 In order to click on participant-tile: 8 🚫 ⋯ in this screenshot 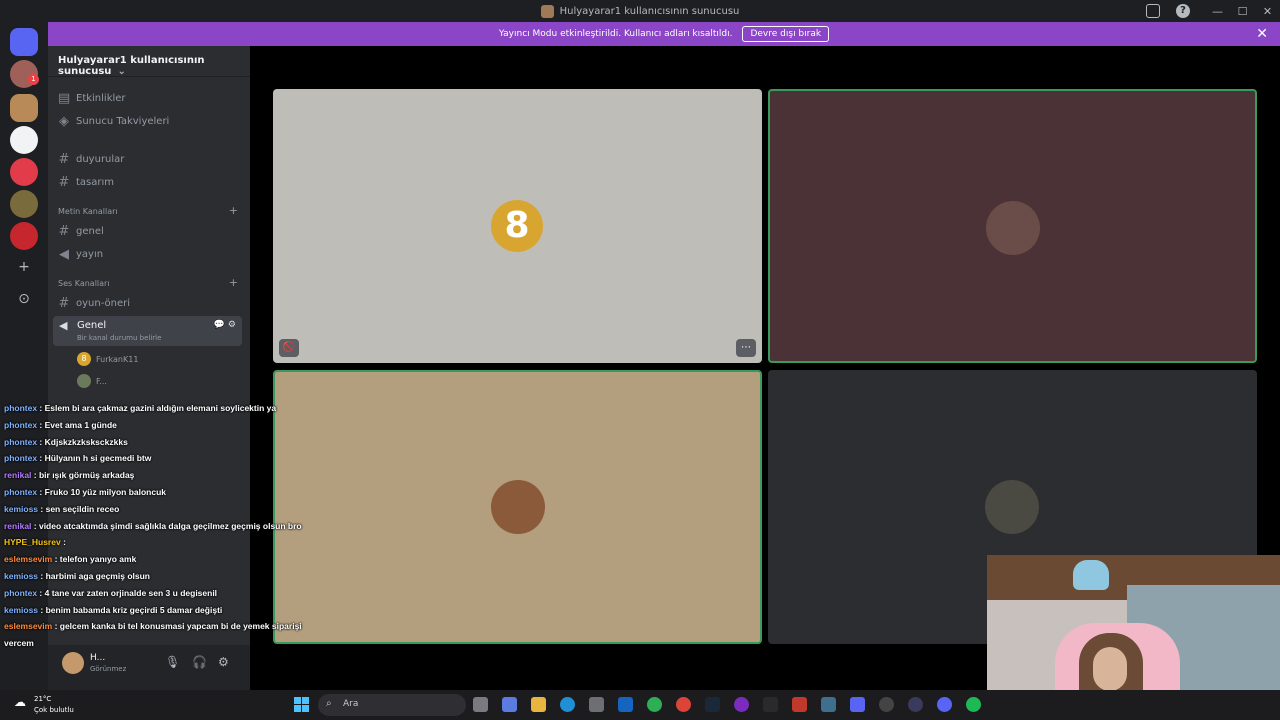, I will do `click(517, 226)`.